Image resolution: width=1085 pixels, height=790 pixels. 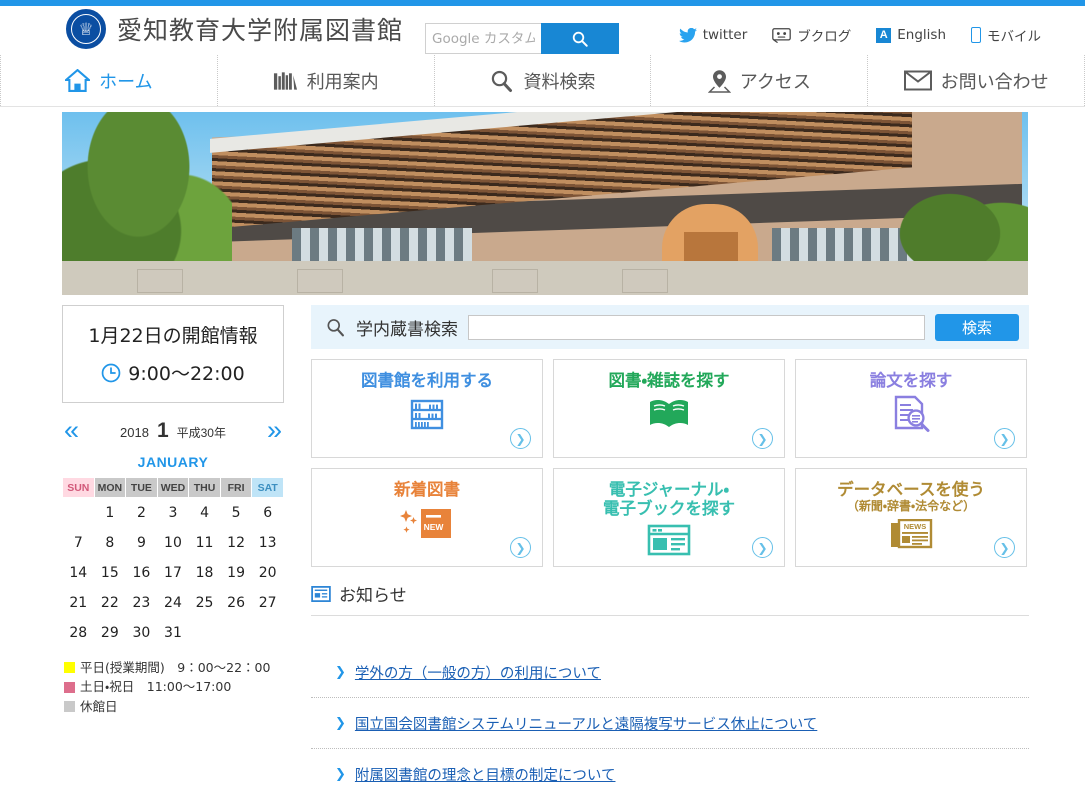 I want to click on card-title: 電子ジャーナル・ 電子ブックを探す, so click(x=669, y=499).